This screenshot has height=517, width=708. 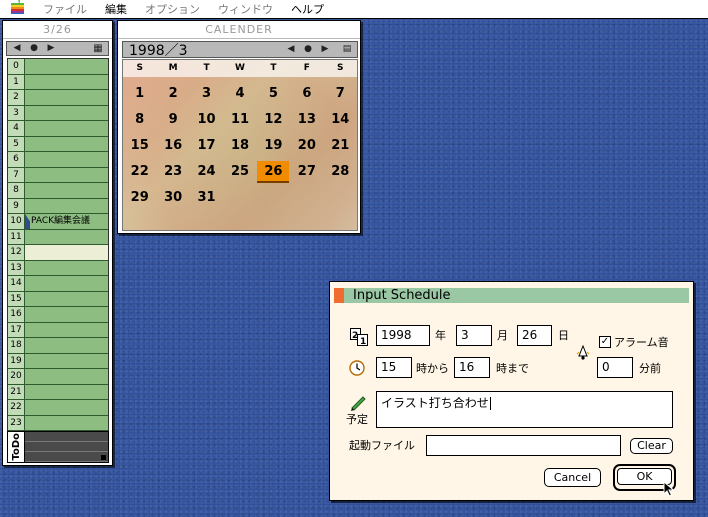 What do you see at coordinates (340, 120) in the screenshot?
I see `day-cell: 14` at bounding box center [340, 120].